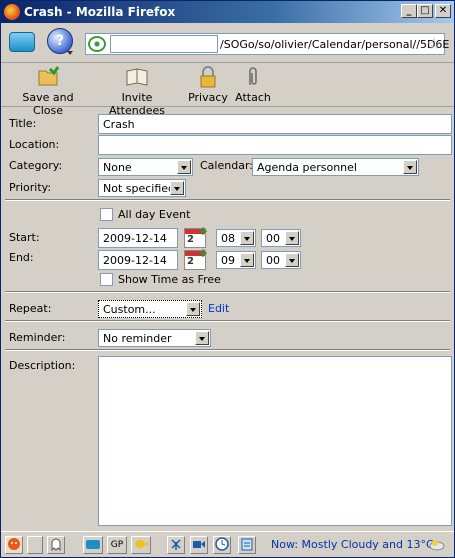 This screenshot has width=455, height=558. Describe the element at coordinates (218, 308) in the screenshot. I see `repeat-edit-link: Edit` at that location.